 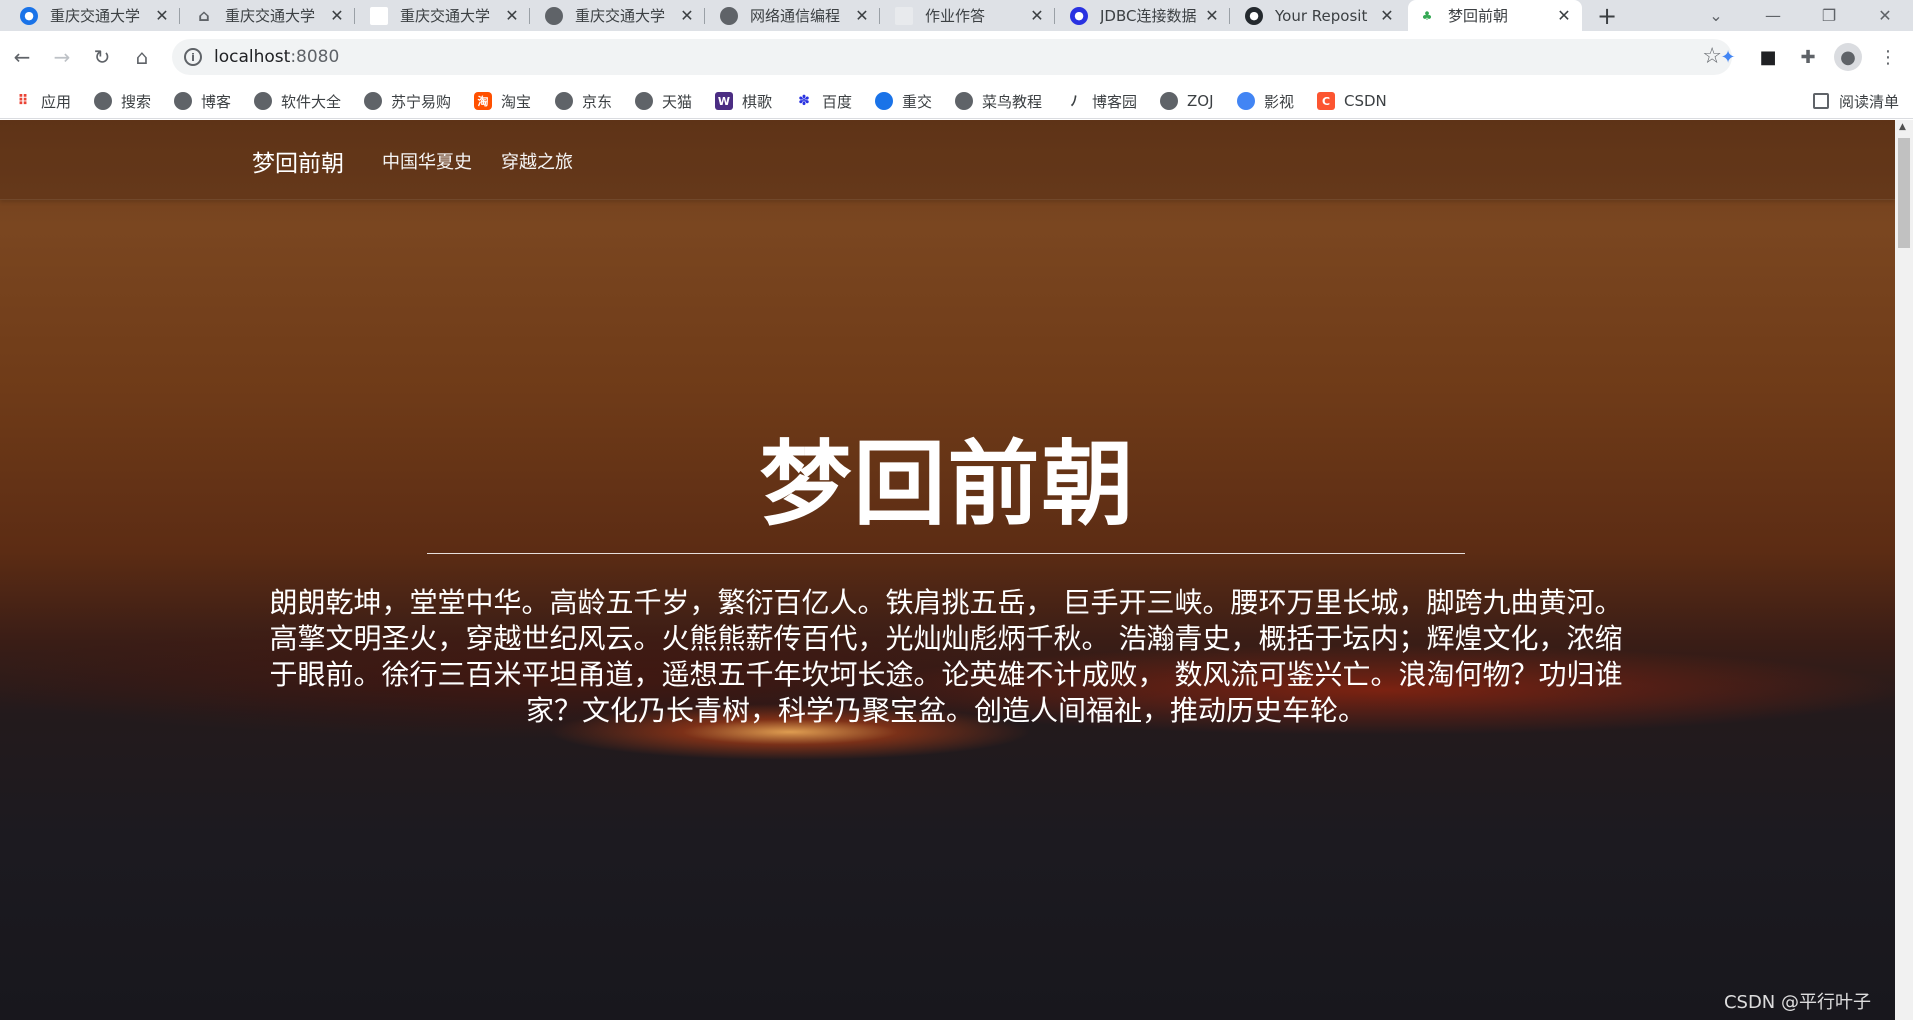 I want to click on bookmark-item: 搜索, so click(x=122, y=101).